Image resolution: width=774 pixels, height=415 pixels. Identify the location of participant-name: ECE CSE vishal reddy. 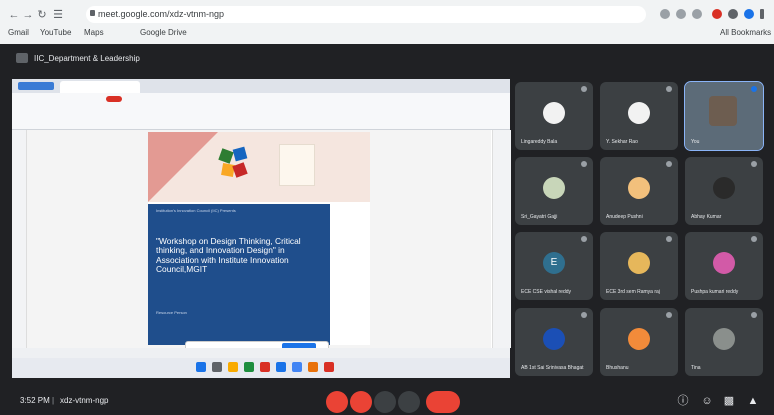
(546, 292).